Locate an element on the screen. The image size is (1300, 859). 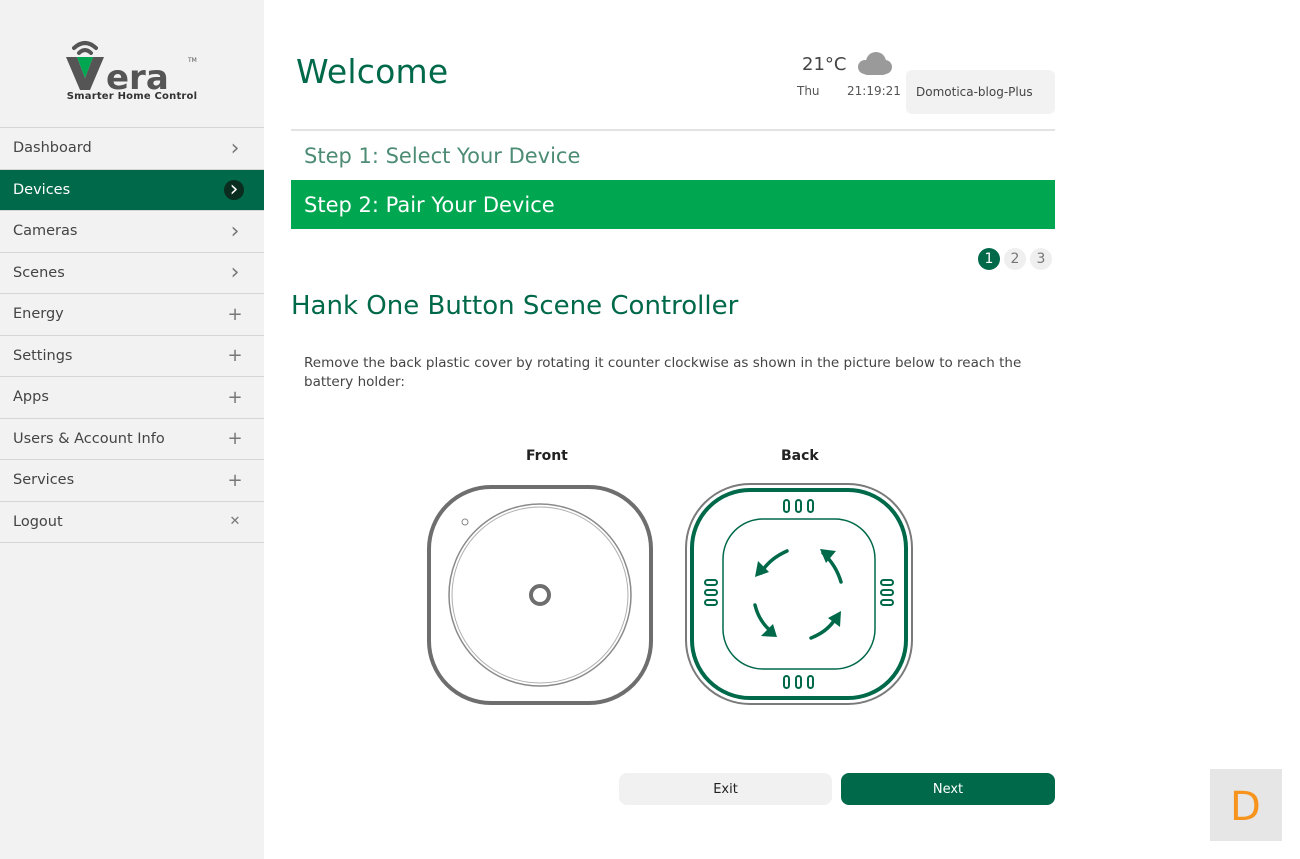
page-dot-2: 2 is located at coordinates (1015, 259).